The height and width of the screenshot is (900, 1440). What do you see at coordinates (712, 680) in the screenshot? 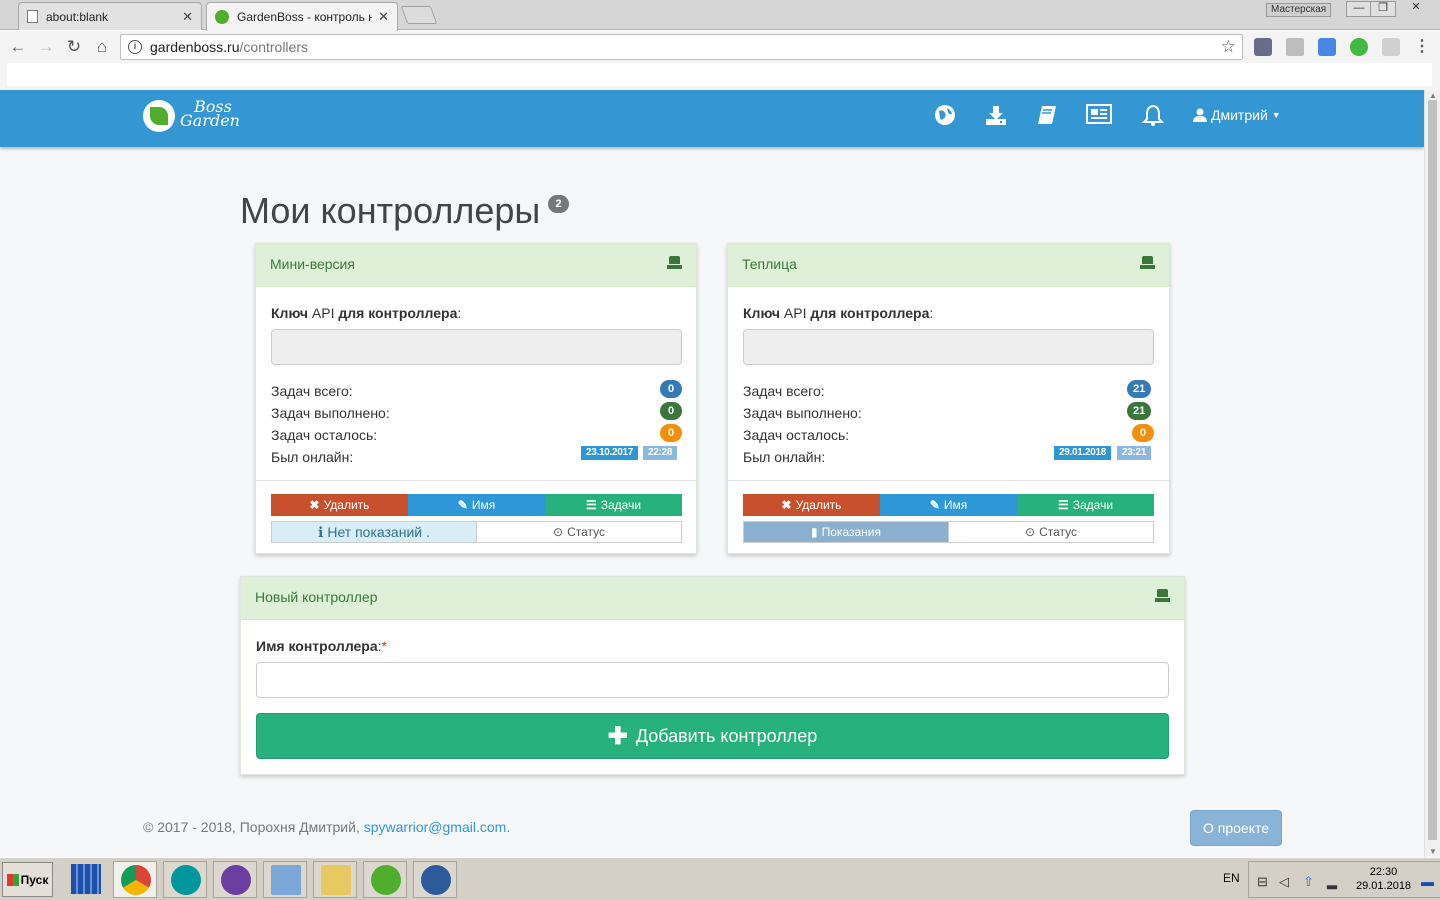
I see `controller-name-input` at bounding box center [712, 680].